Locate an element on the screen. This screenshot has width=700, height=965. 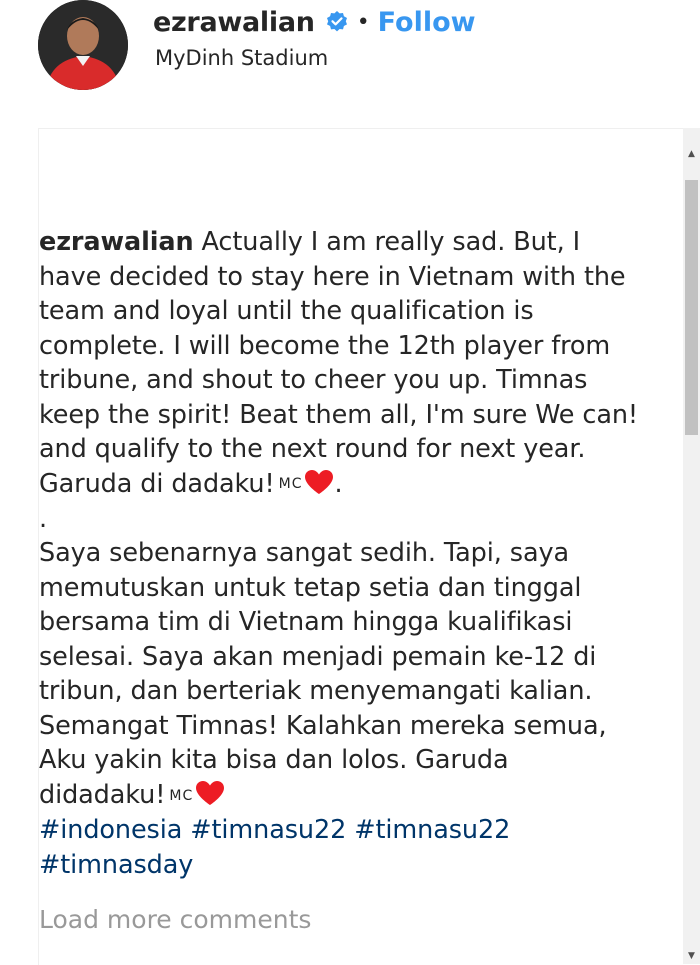
avatar-photo is located at coordinates (83, 45).